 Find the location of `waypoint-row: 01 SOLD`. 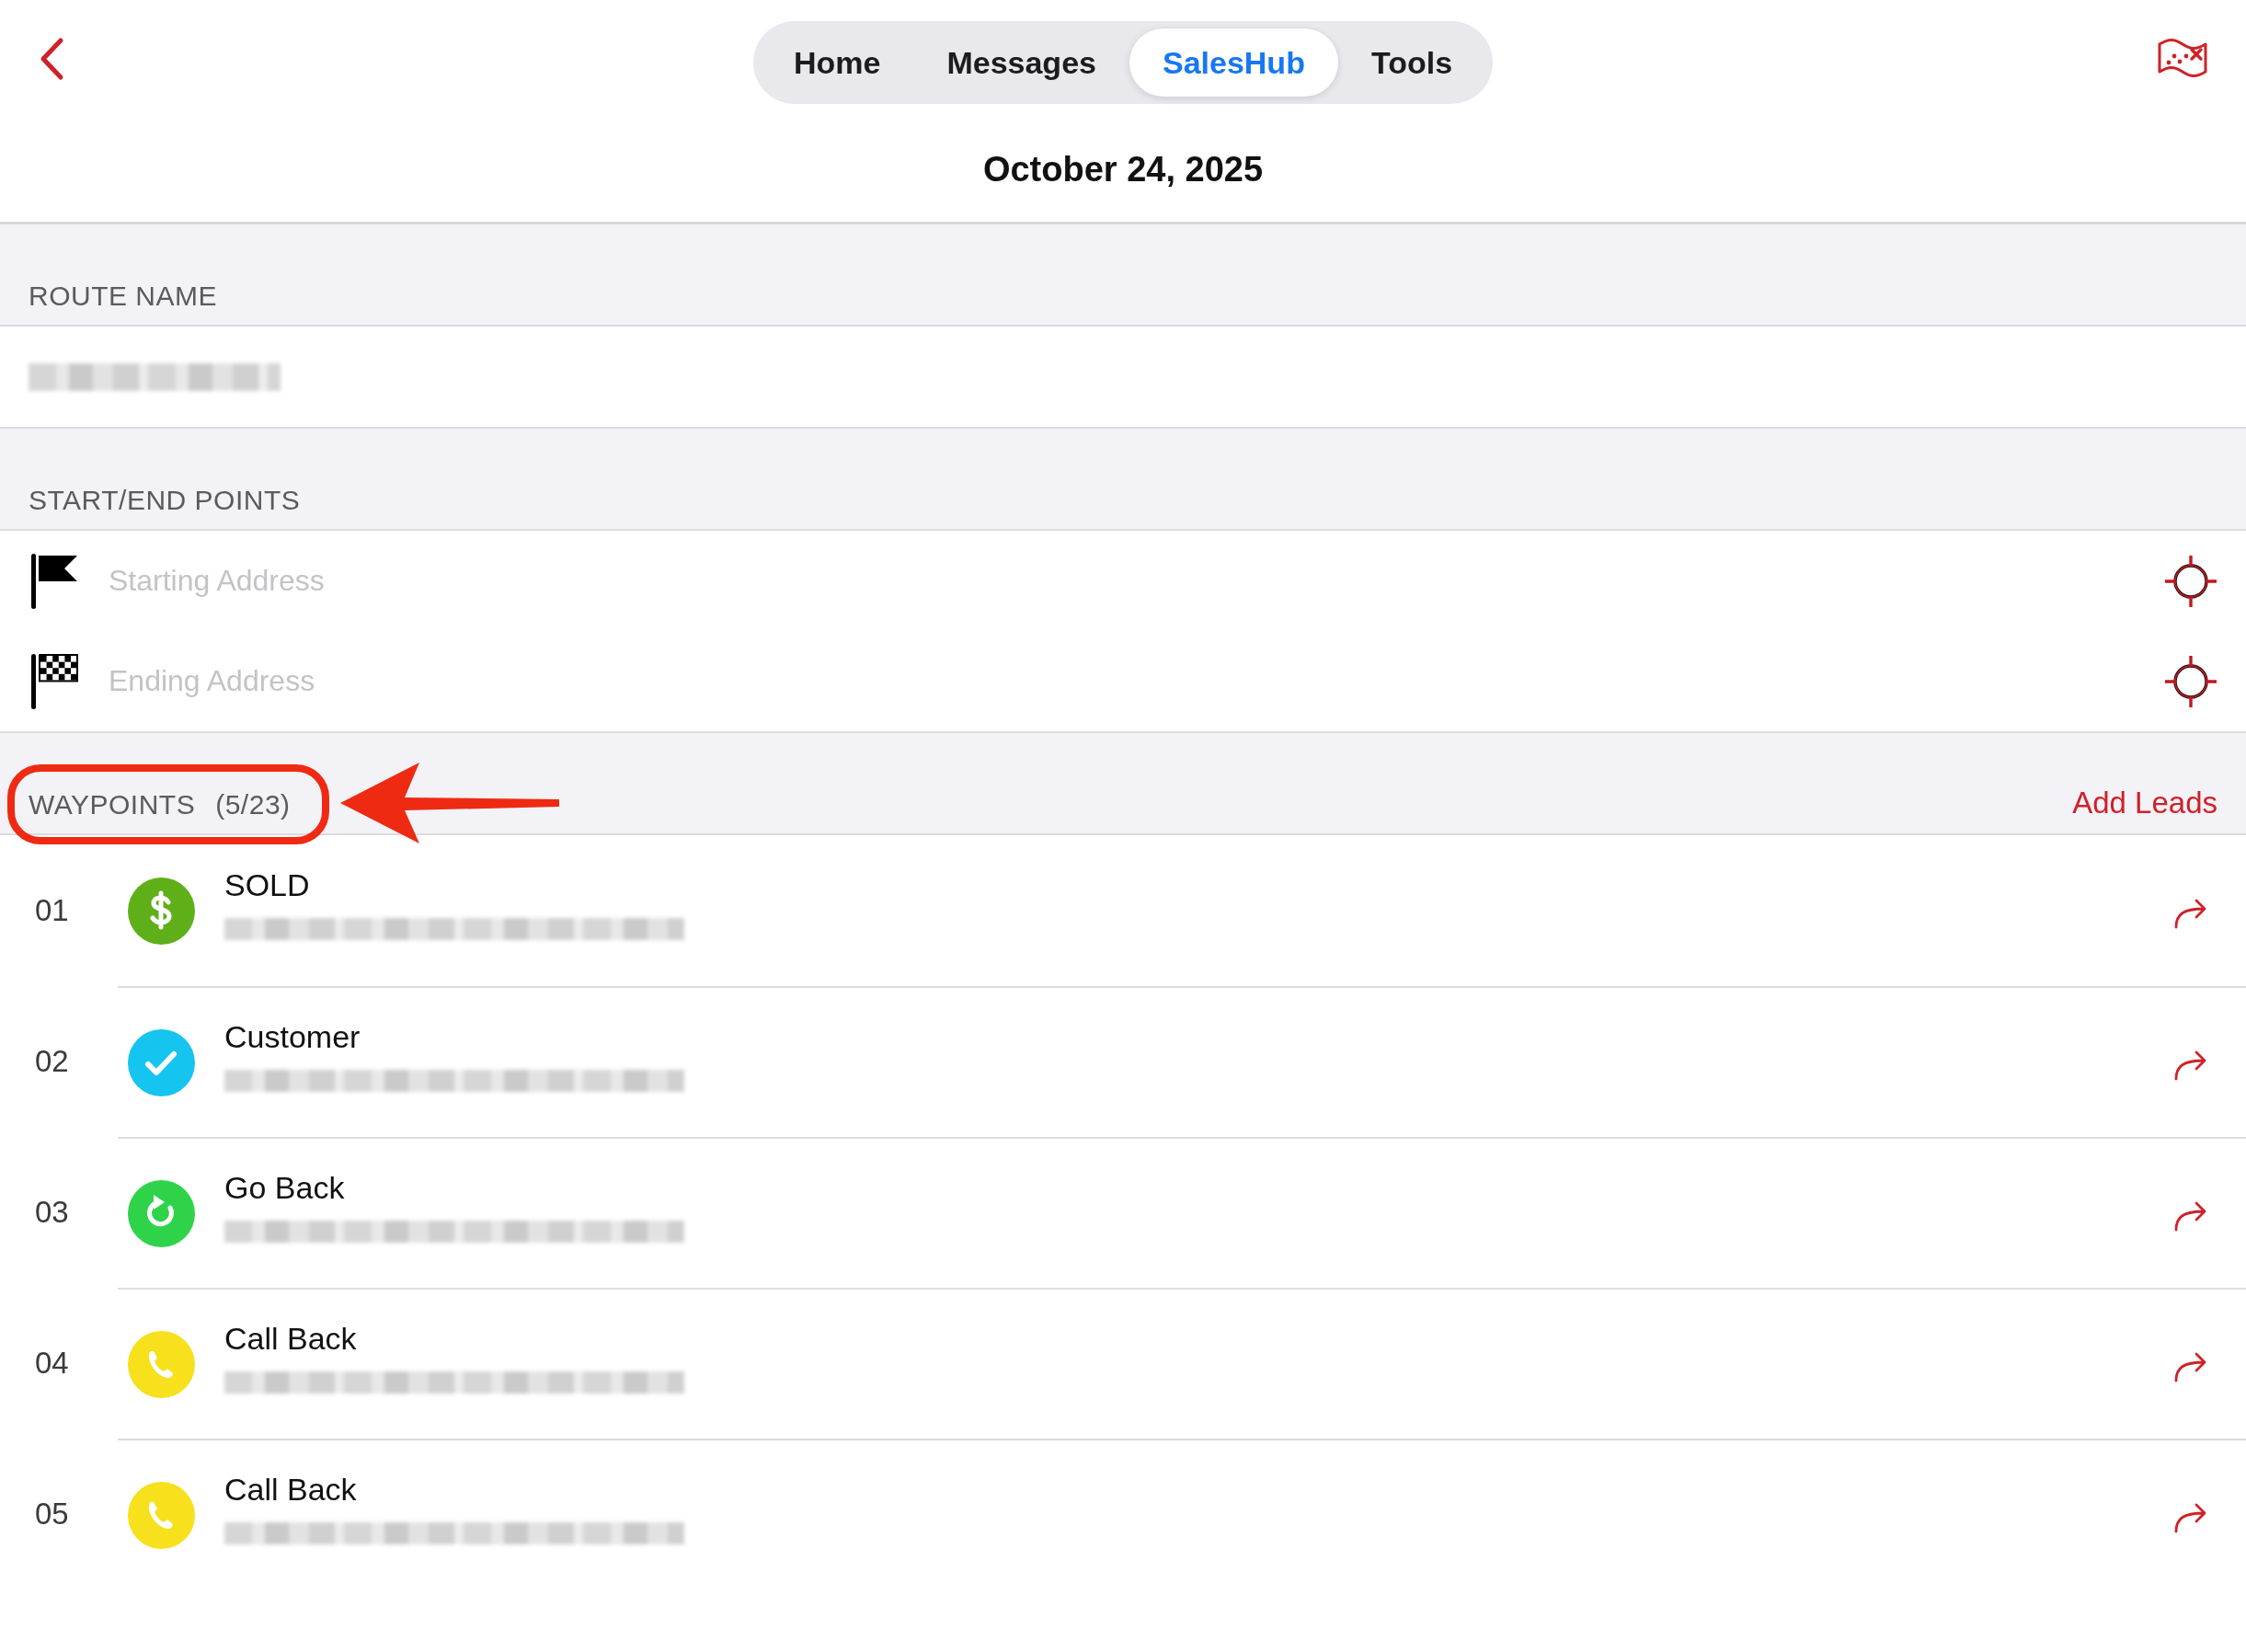

waypoint-row: 01 SOLD is located at coordinates (1123, 910).